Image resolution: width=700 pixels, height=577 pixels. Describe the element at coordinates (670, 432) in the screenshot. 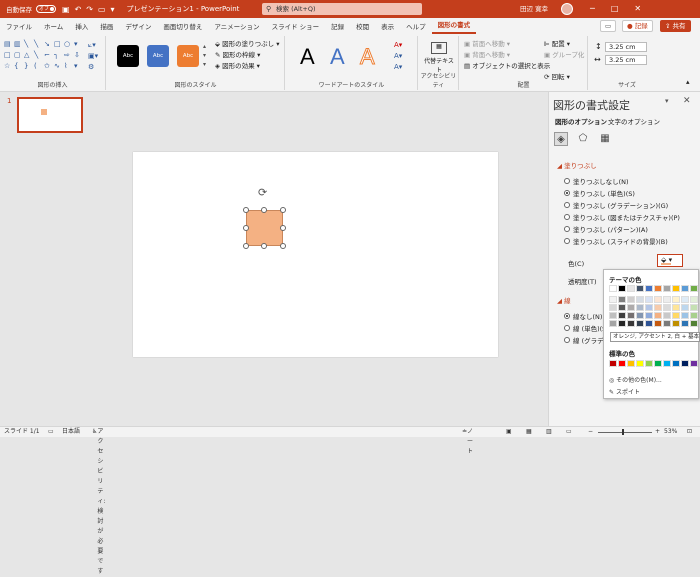

I see `zoom-level: 53%` at that location.